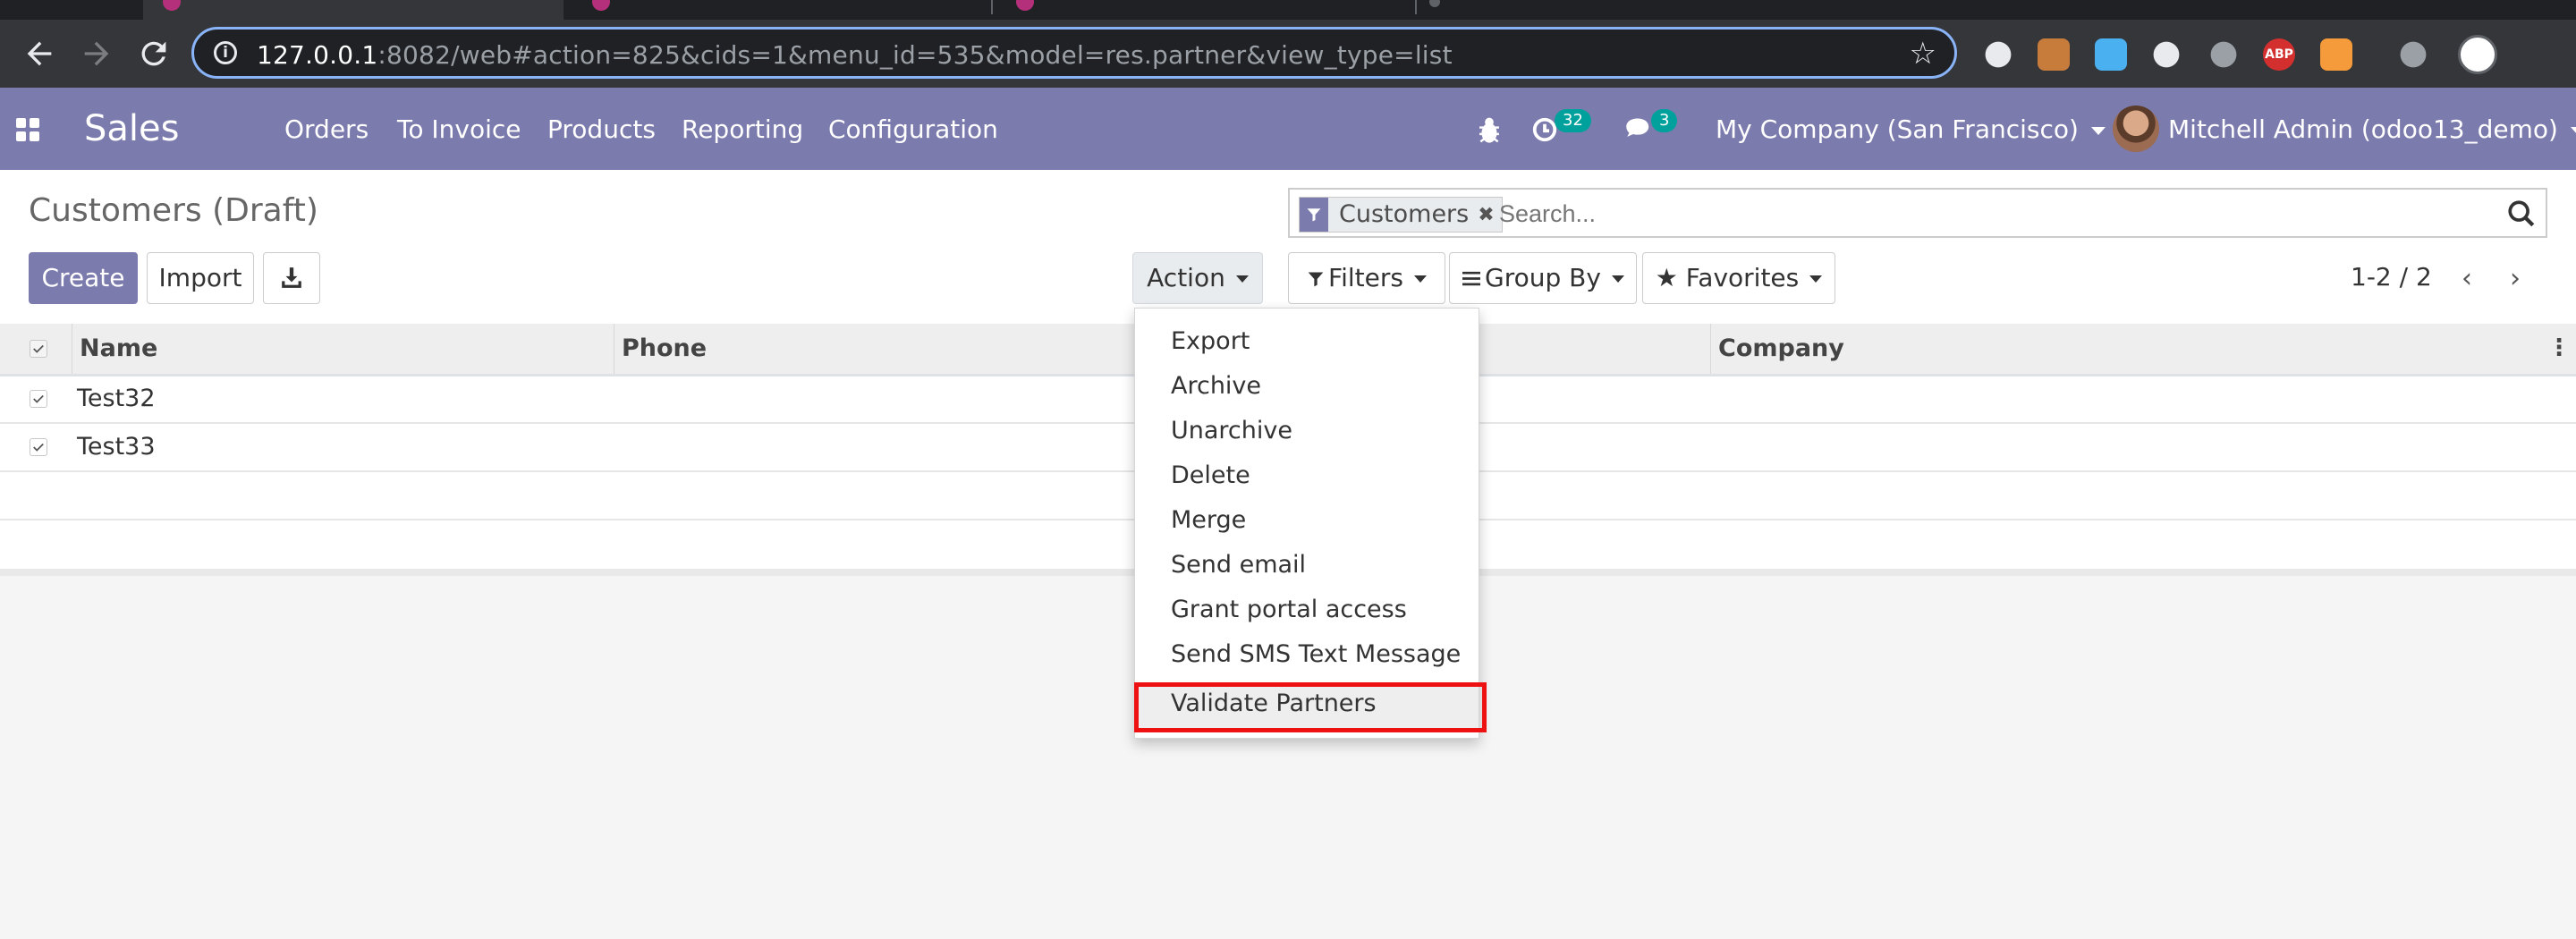  What do you see at coordinates (116, 447) in the screenshot?
I see `cell-name: Test33` at bounding box center [116, 447].